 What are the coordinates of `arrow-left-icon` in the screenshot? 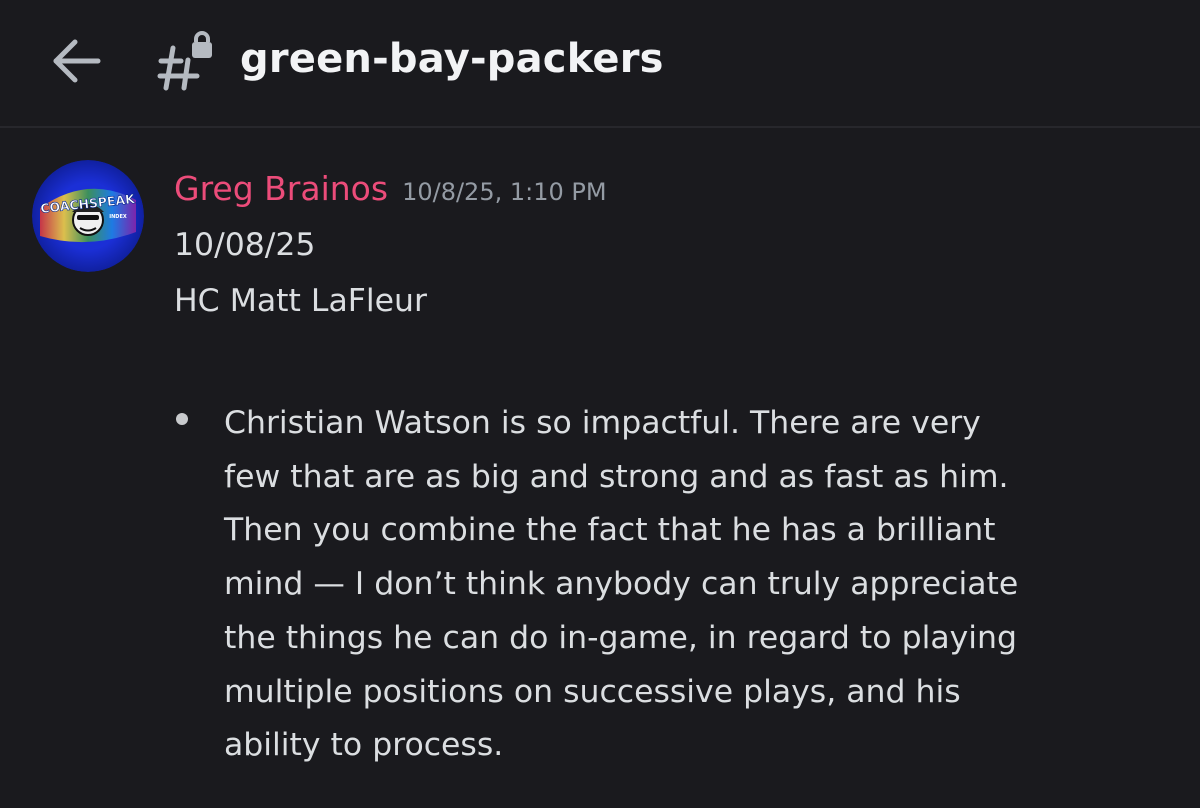 It's located at (77, 61).